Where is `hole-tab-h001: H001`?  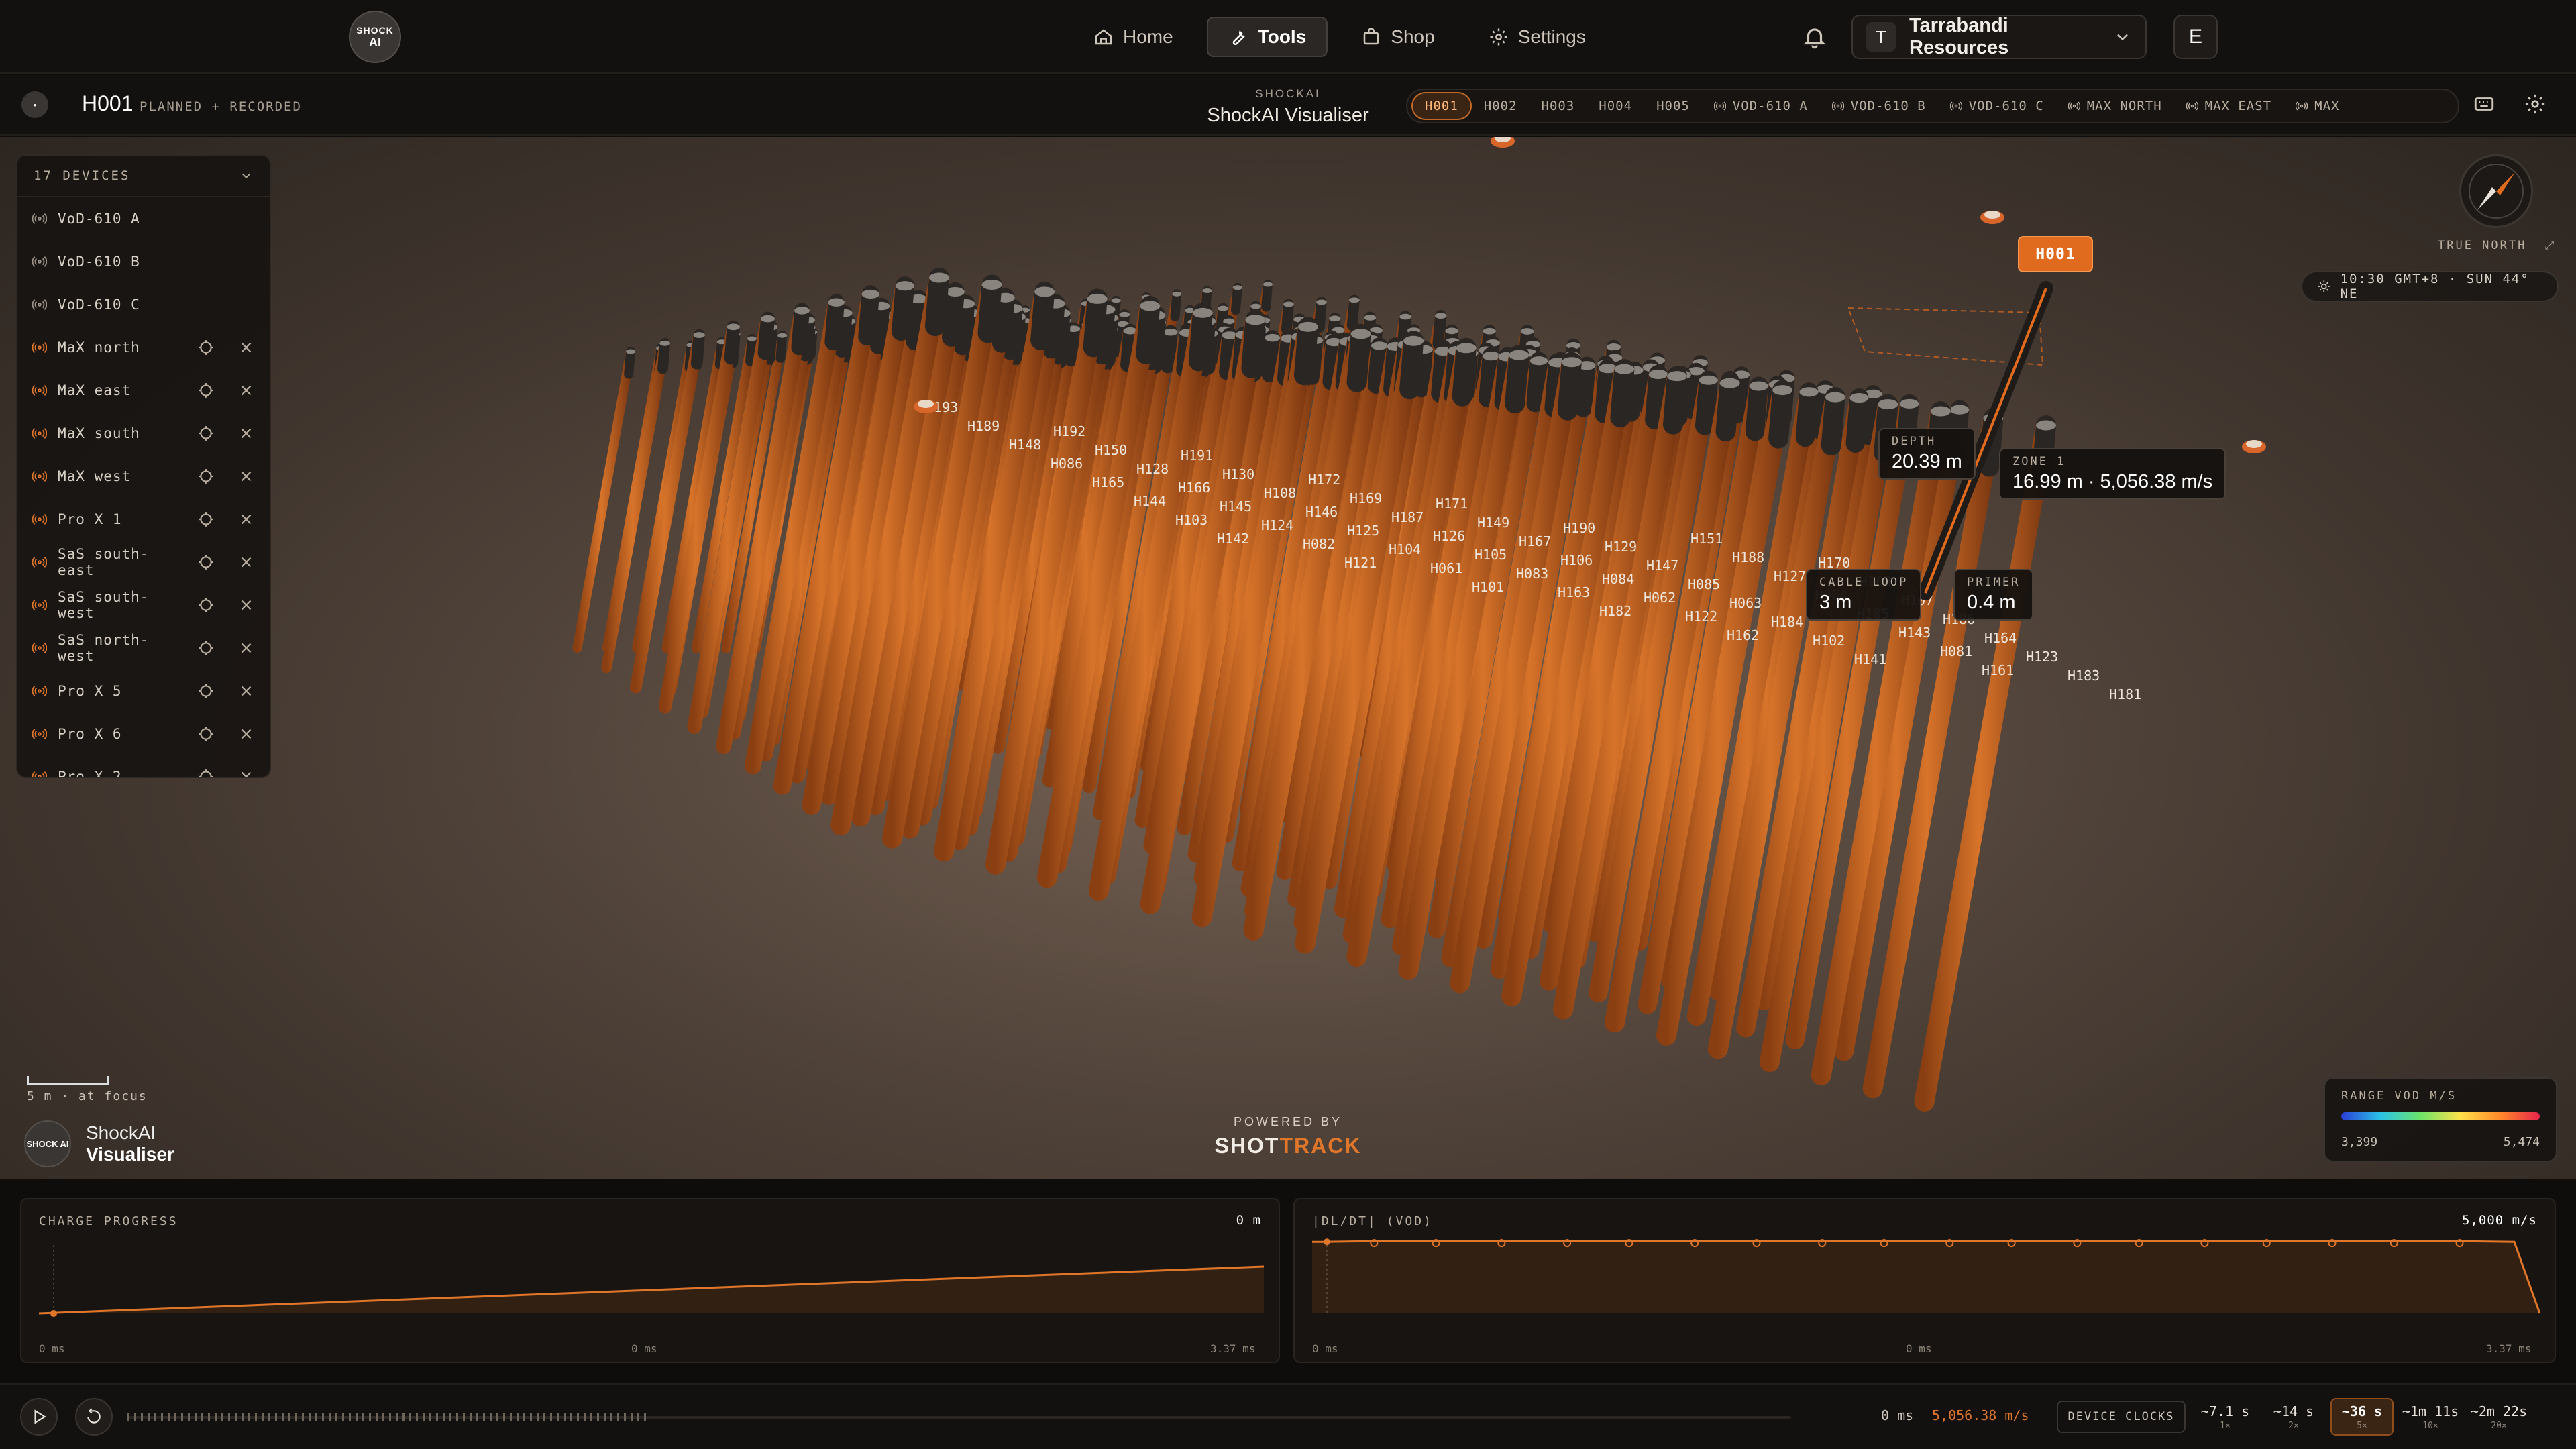 hole-tab-h001: H001 is located at coordinates (1441, 106).